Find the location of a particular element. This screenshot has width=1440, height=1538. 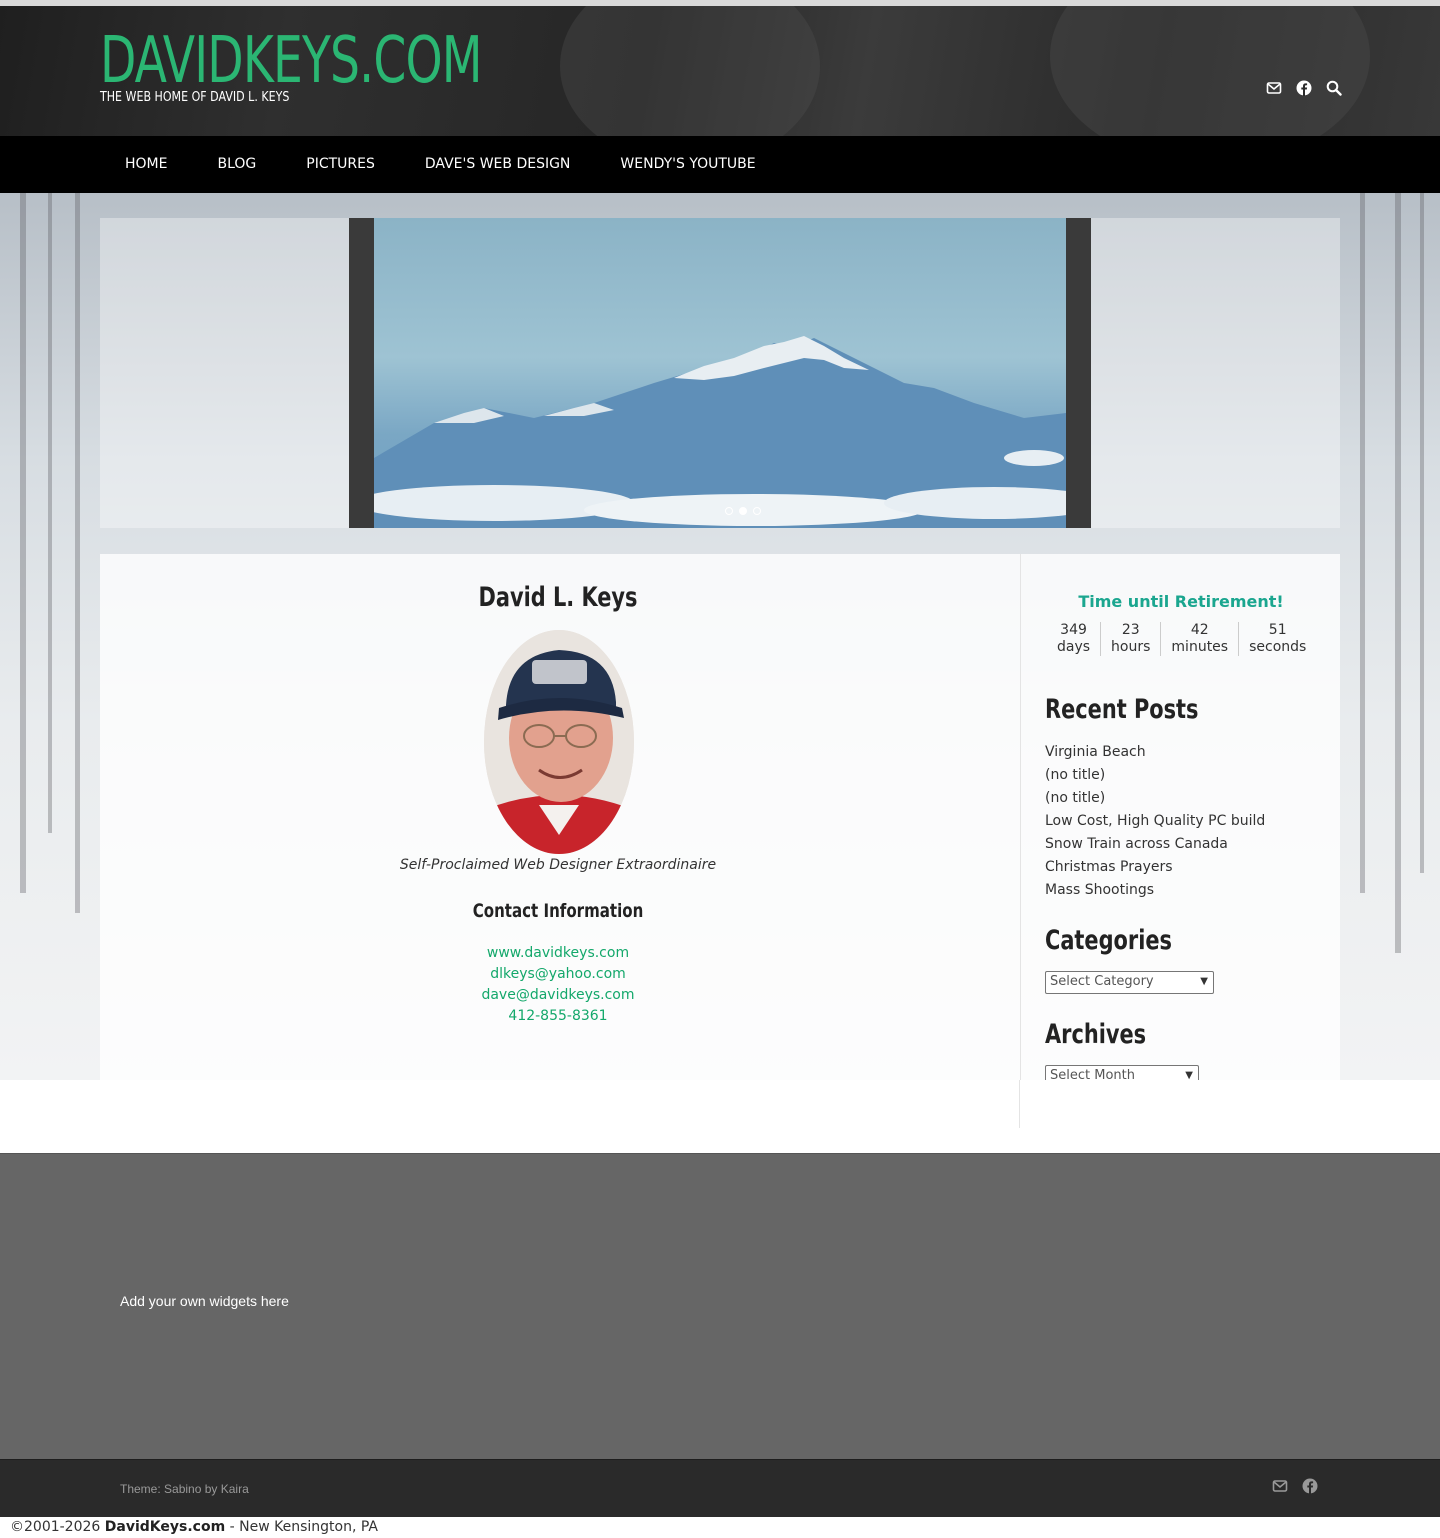

theme-credit: Theme: Sabino by Kaira is located at coordinates (184, 1489).